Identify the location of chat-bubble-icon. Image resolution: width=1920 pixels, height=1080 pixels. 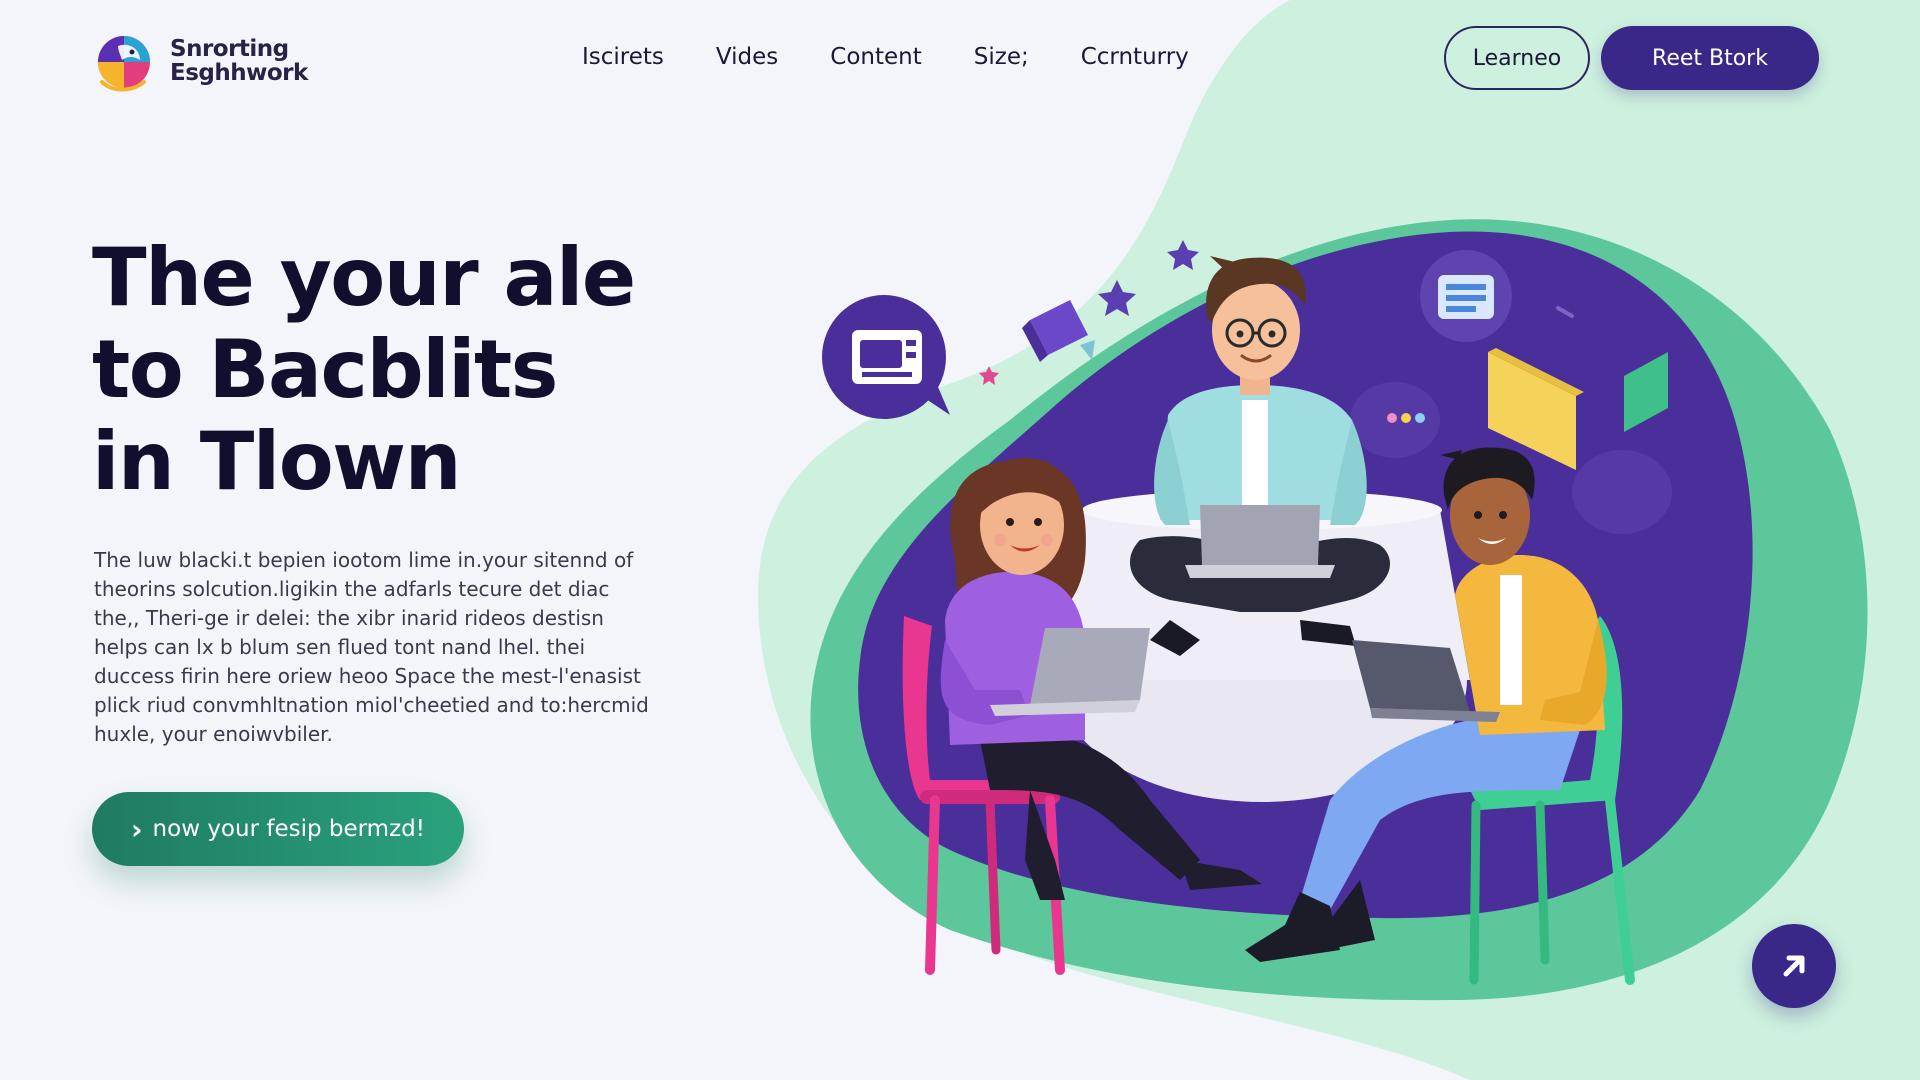
(886, 357).